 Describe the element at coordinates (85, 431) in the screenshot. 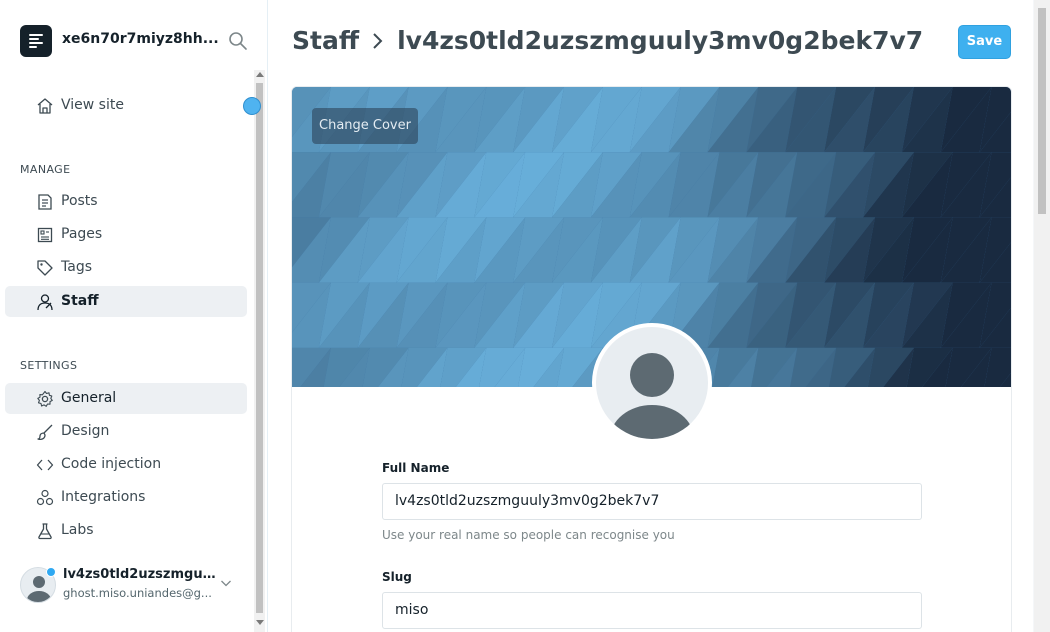

I see `sidebar-item-label: Design` at that location.